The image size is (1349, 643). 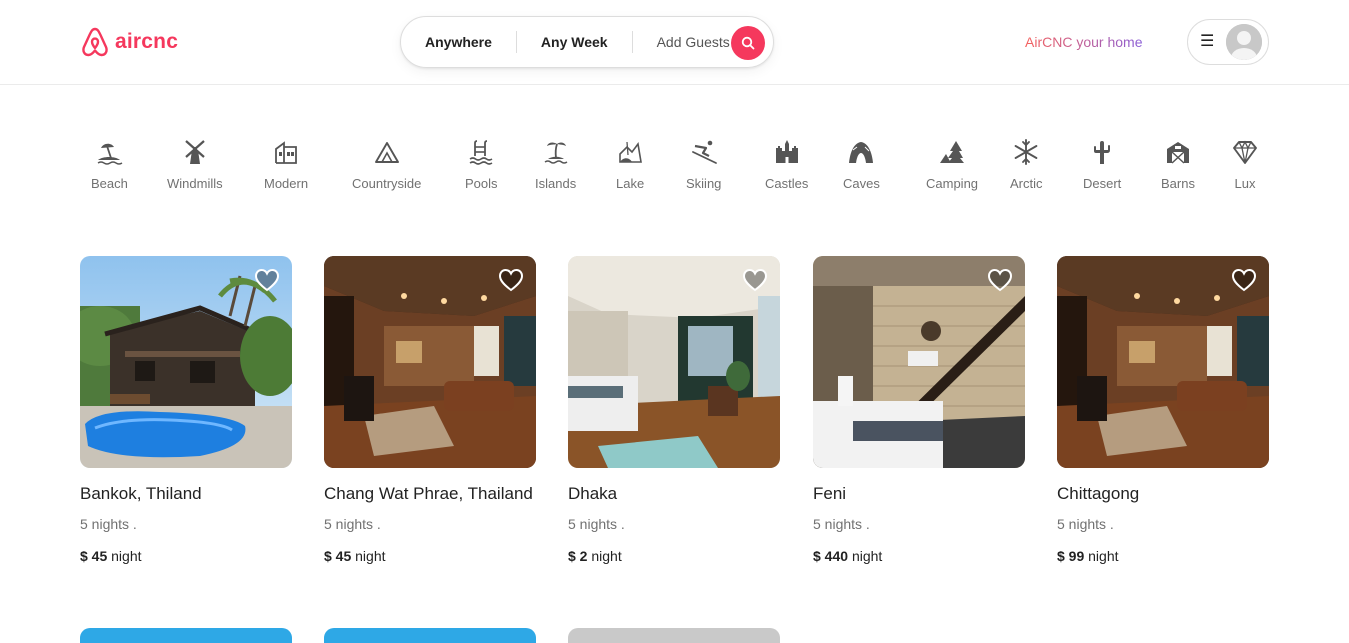 I want to click on category-pools: Pools, so click(x=481, y=164).